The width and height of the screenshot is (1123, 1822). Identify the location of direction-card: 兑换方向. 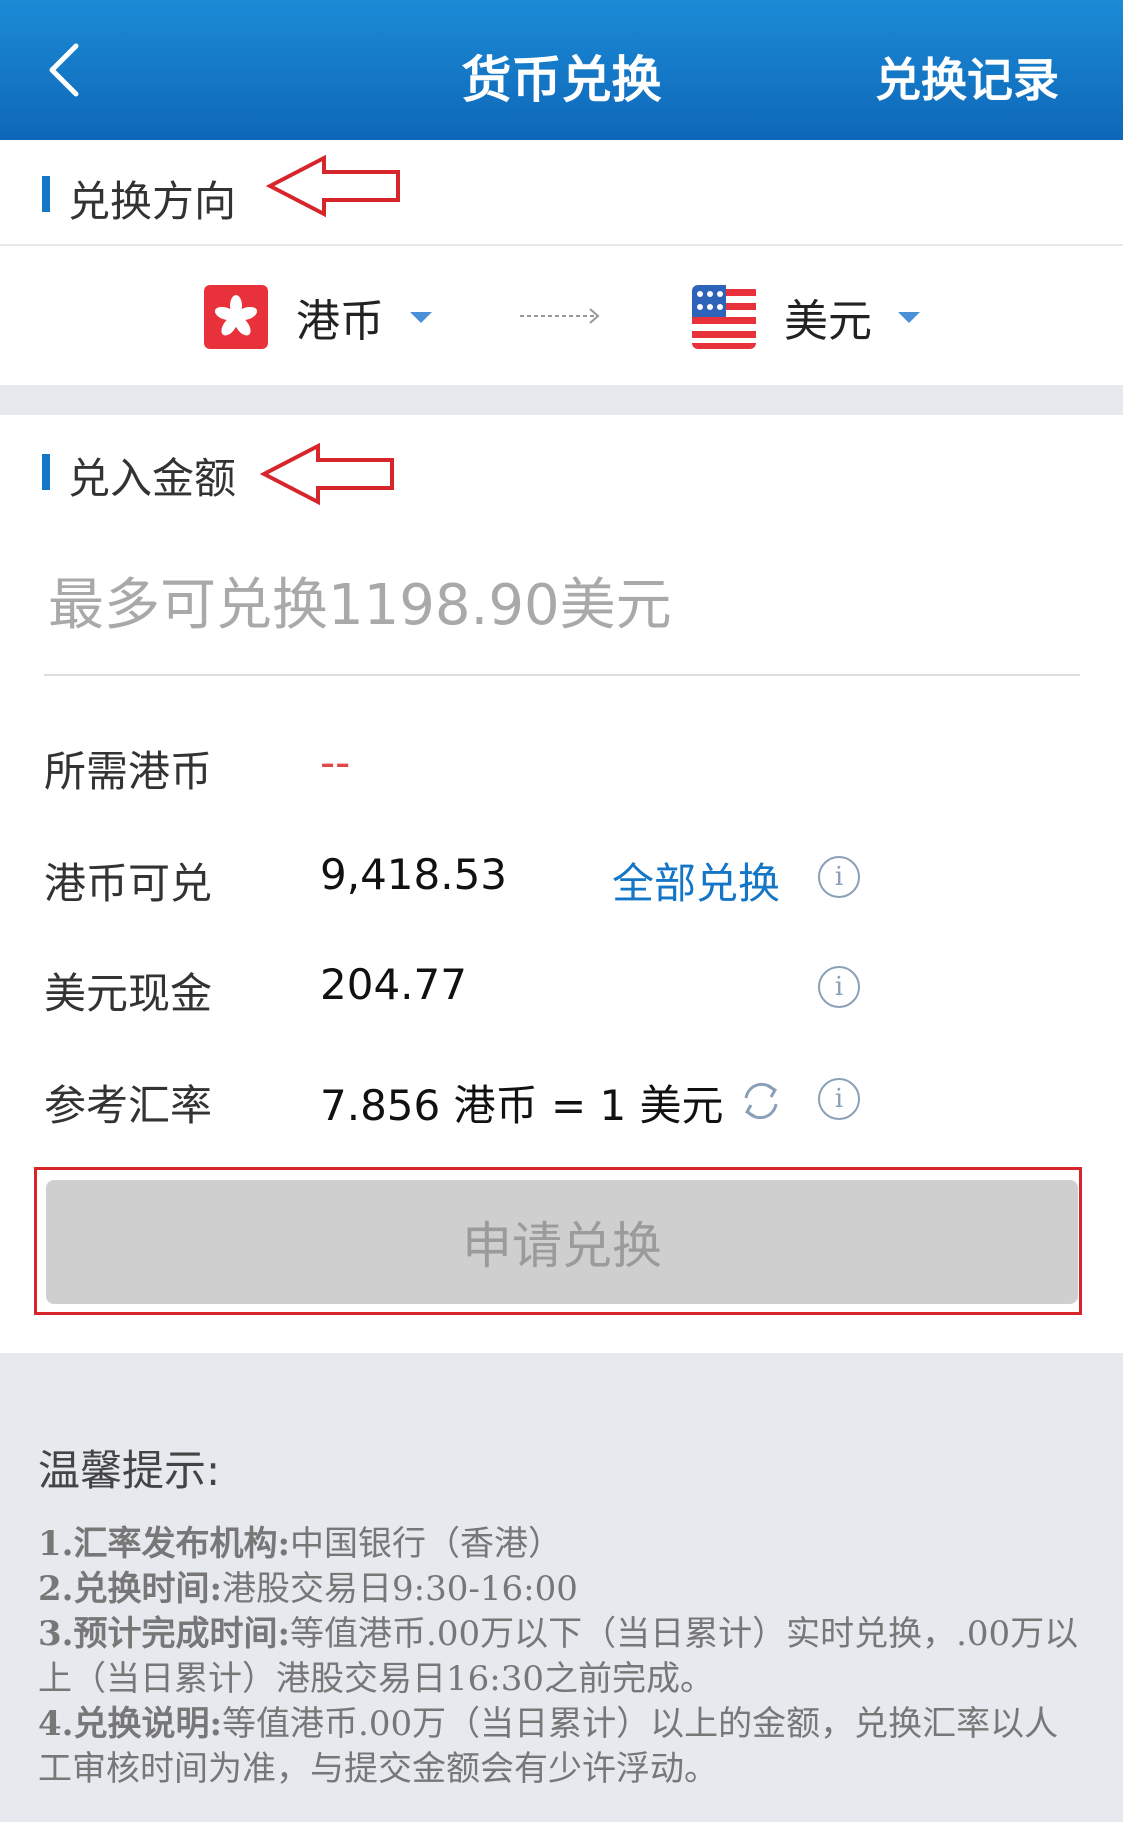
(561, 262).